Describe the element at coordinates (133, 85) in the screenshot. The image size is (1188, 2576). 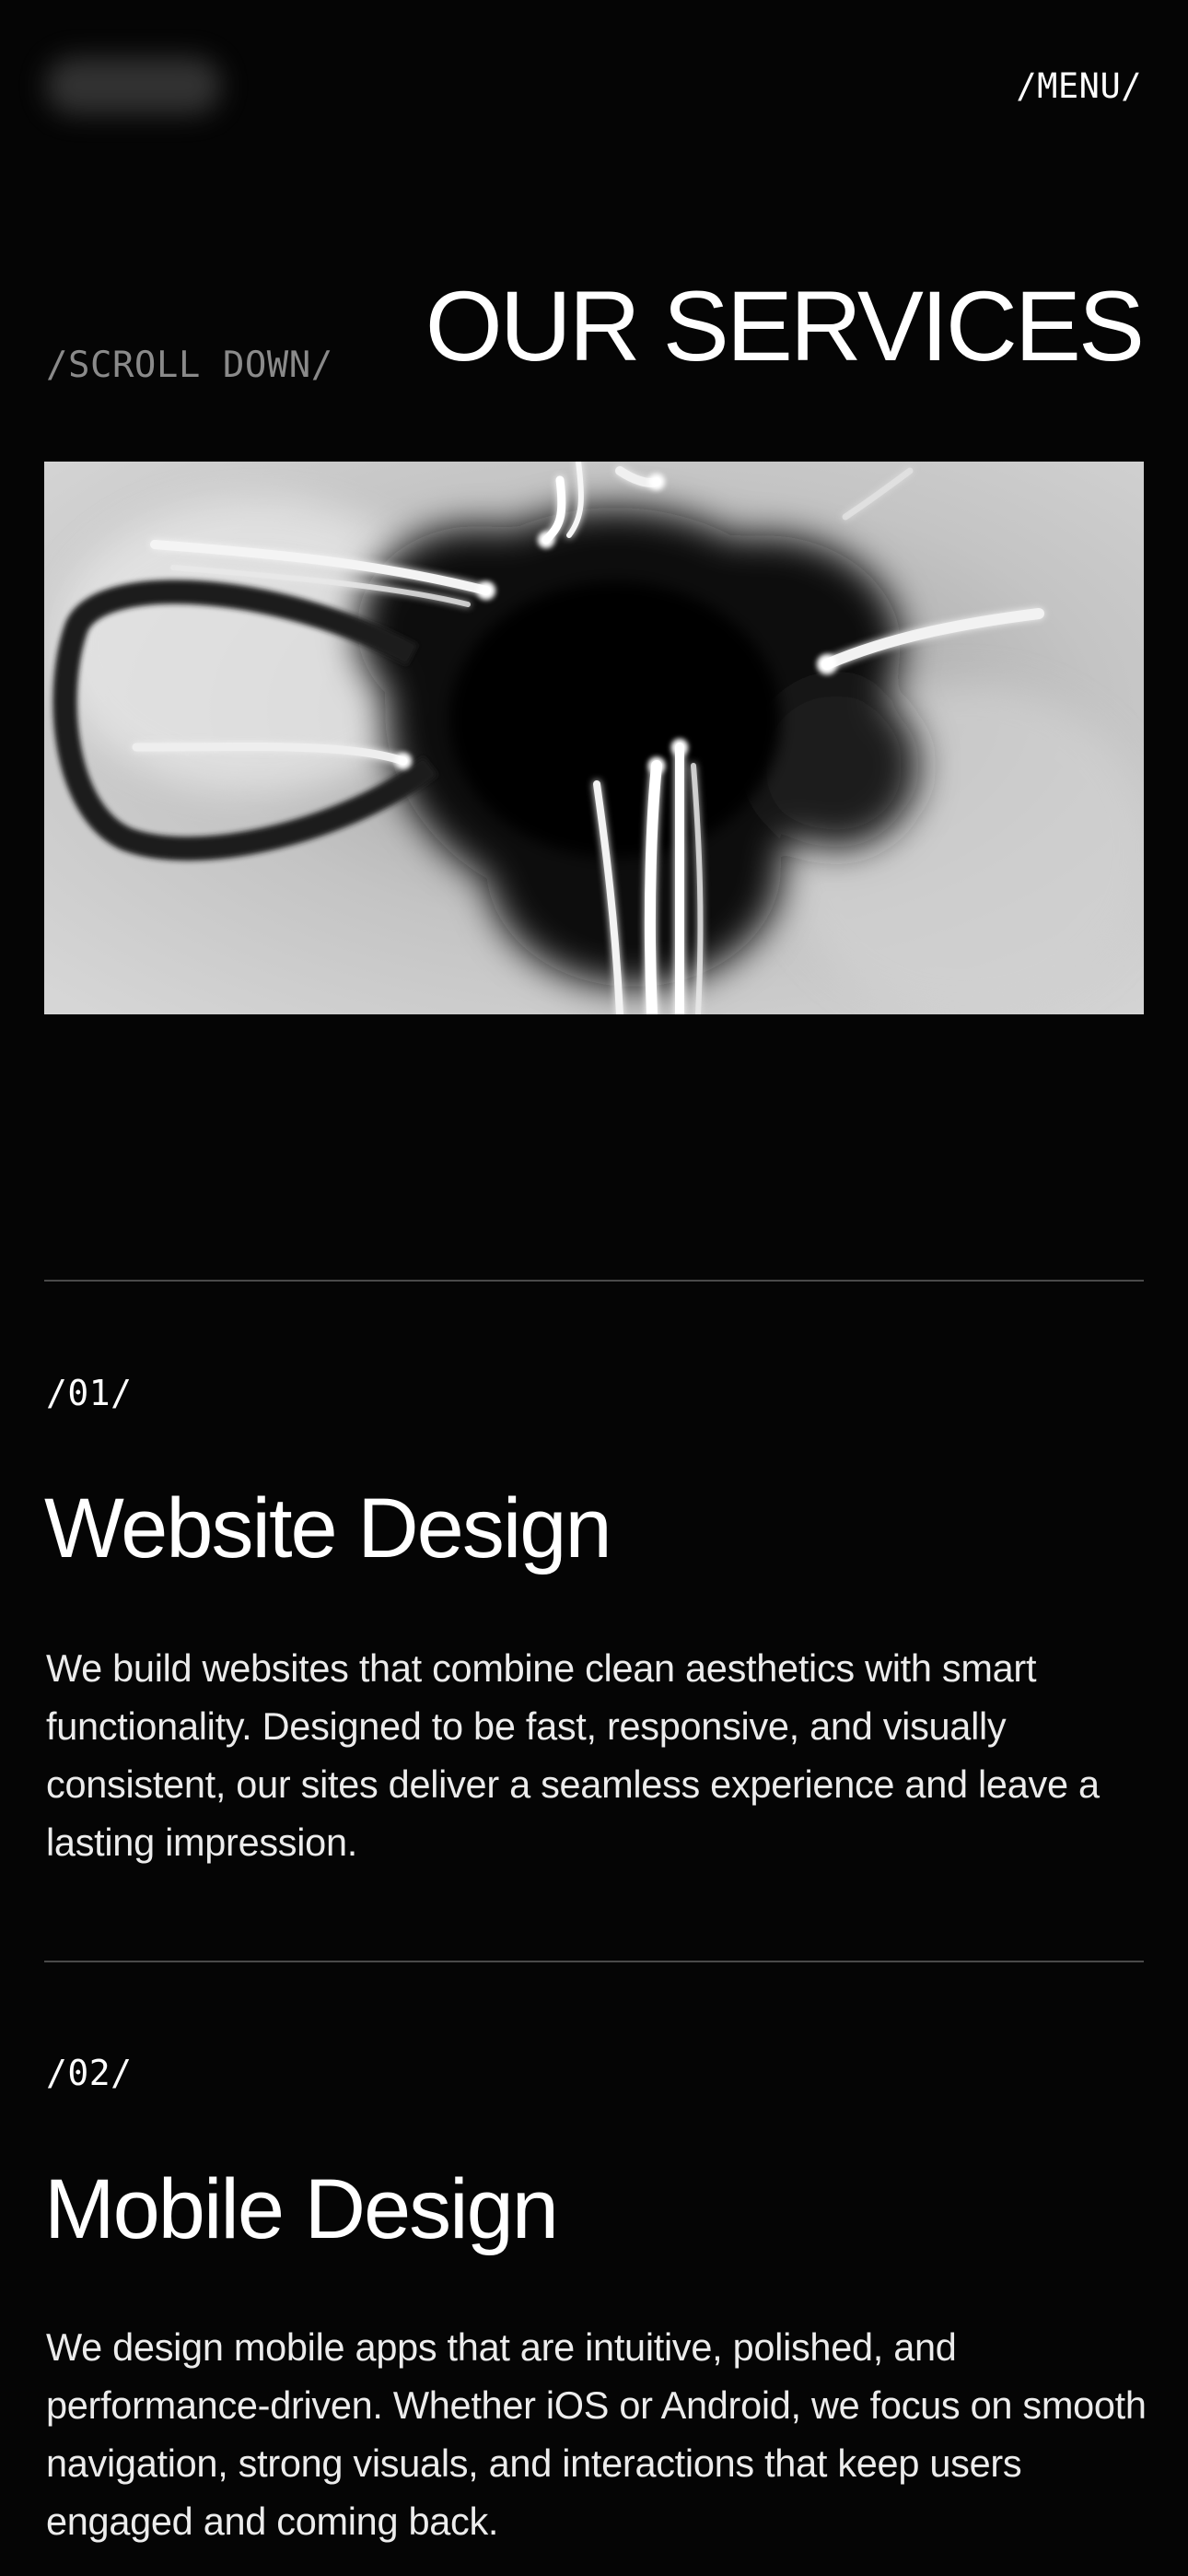
I see `logo` at that location.